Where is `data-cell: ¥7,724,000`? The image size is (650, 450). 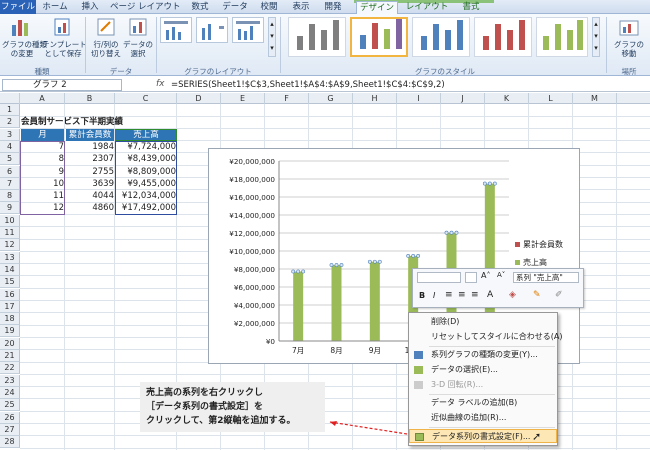 data-cell: ¥7,724,000 is located at coordinates (146, 147).